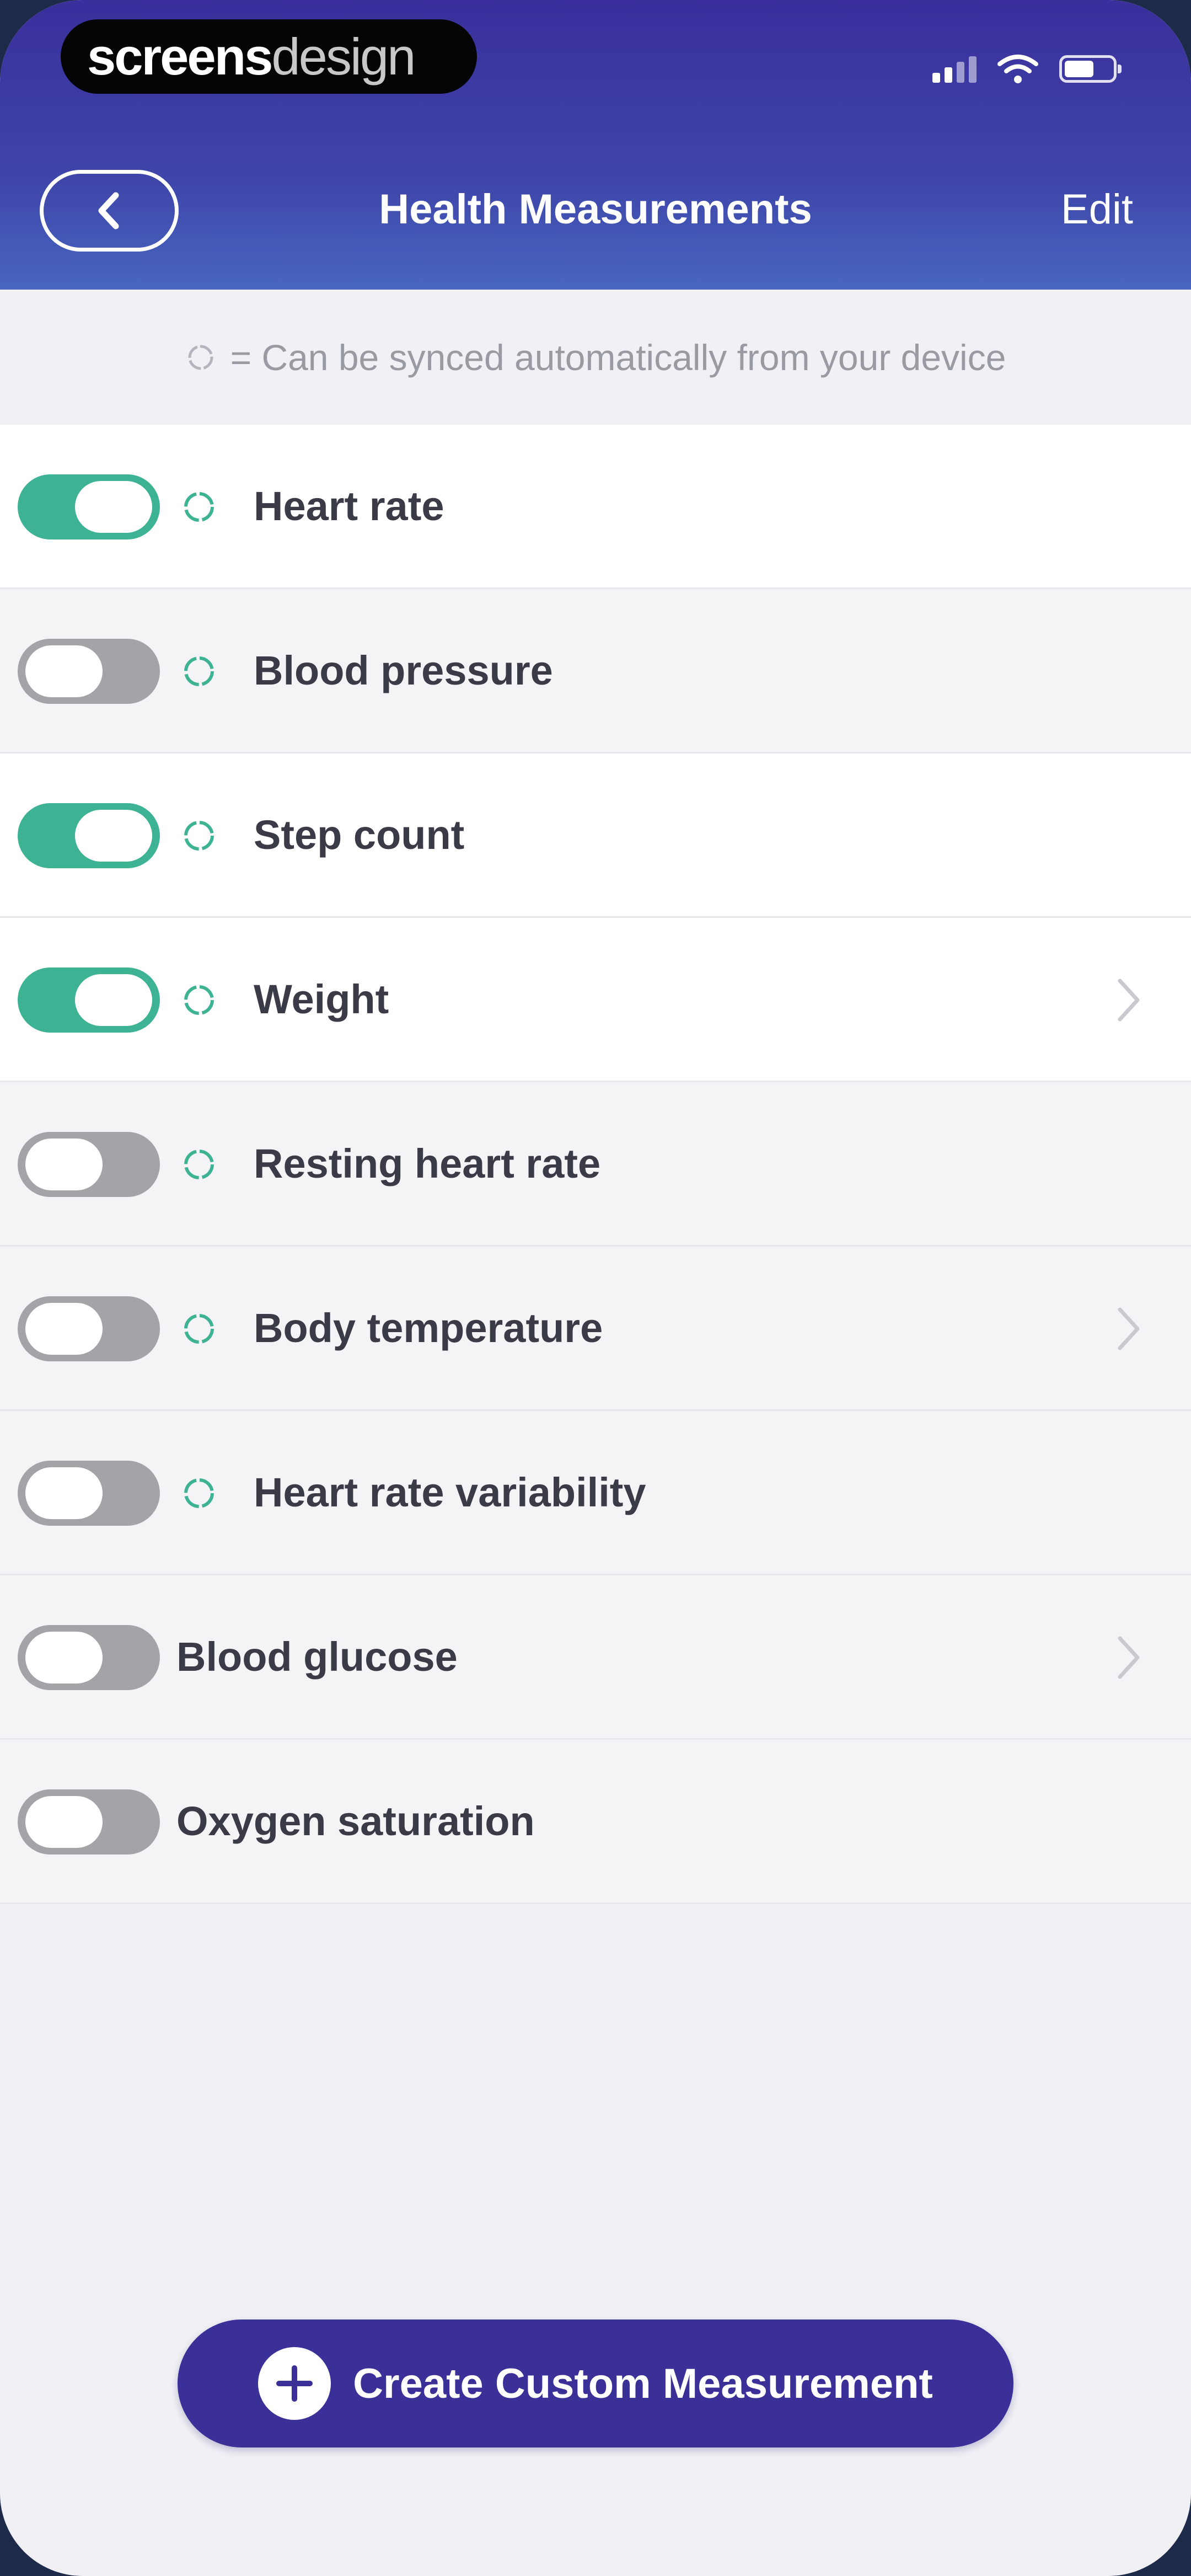 This screenshot has height=2576, width=1191. Describe the element at coordinates (595, 671) in the screenshot. I see `measurement-row-blood-pressure: Blood pressure` at that location.